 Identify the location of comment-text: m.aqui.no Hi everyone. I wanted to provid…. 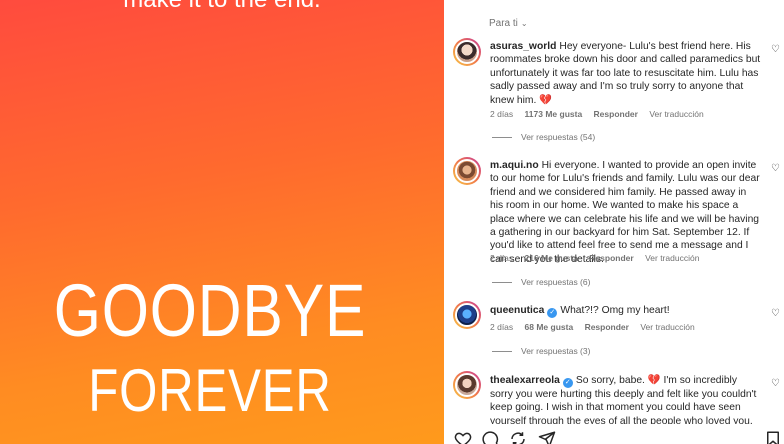
(625, 212).